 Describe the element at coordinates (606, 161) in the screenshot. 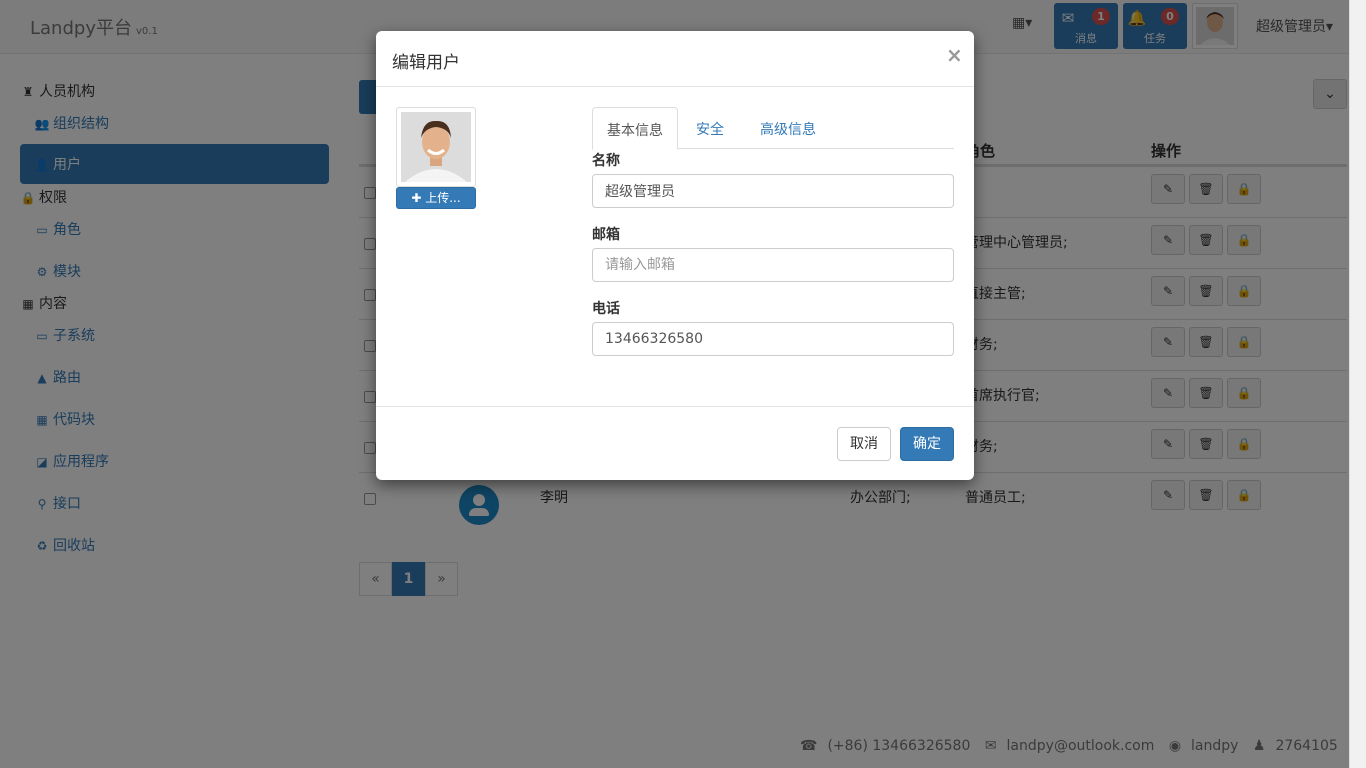

I see `name-label: 名称` at that location.